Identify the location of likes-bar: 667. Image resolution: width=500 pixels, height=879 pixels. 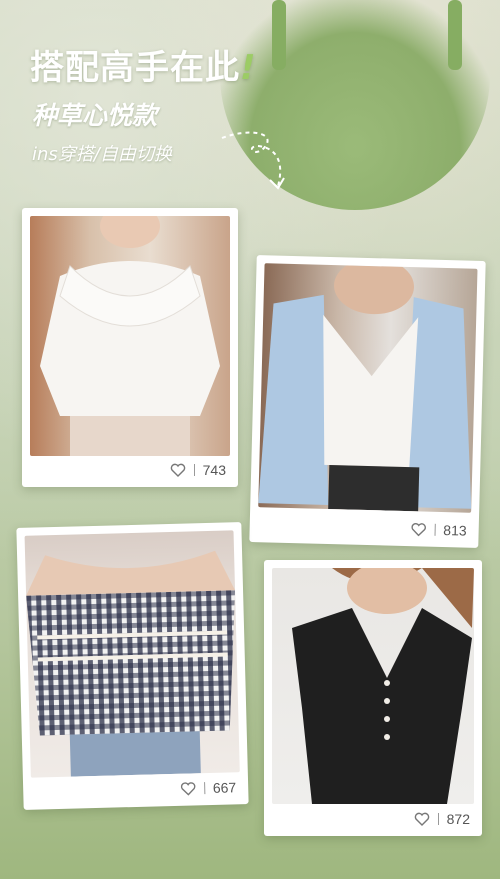
(208, 787).